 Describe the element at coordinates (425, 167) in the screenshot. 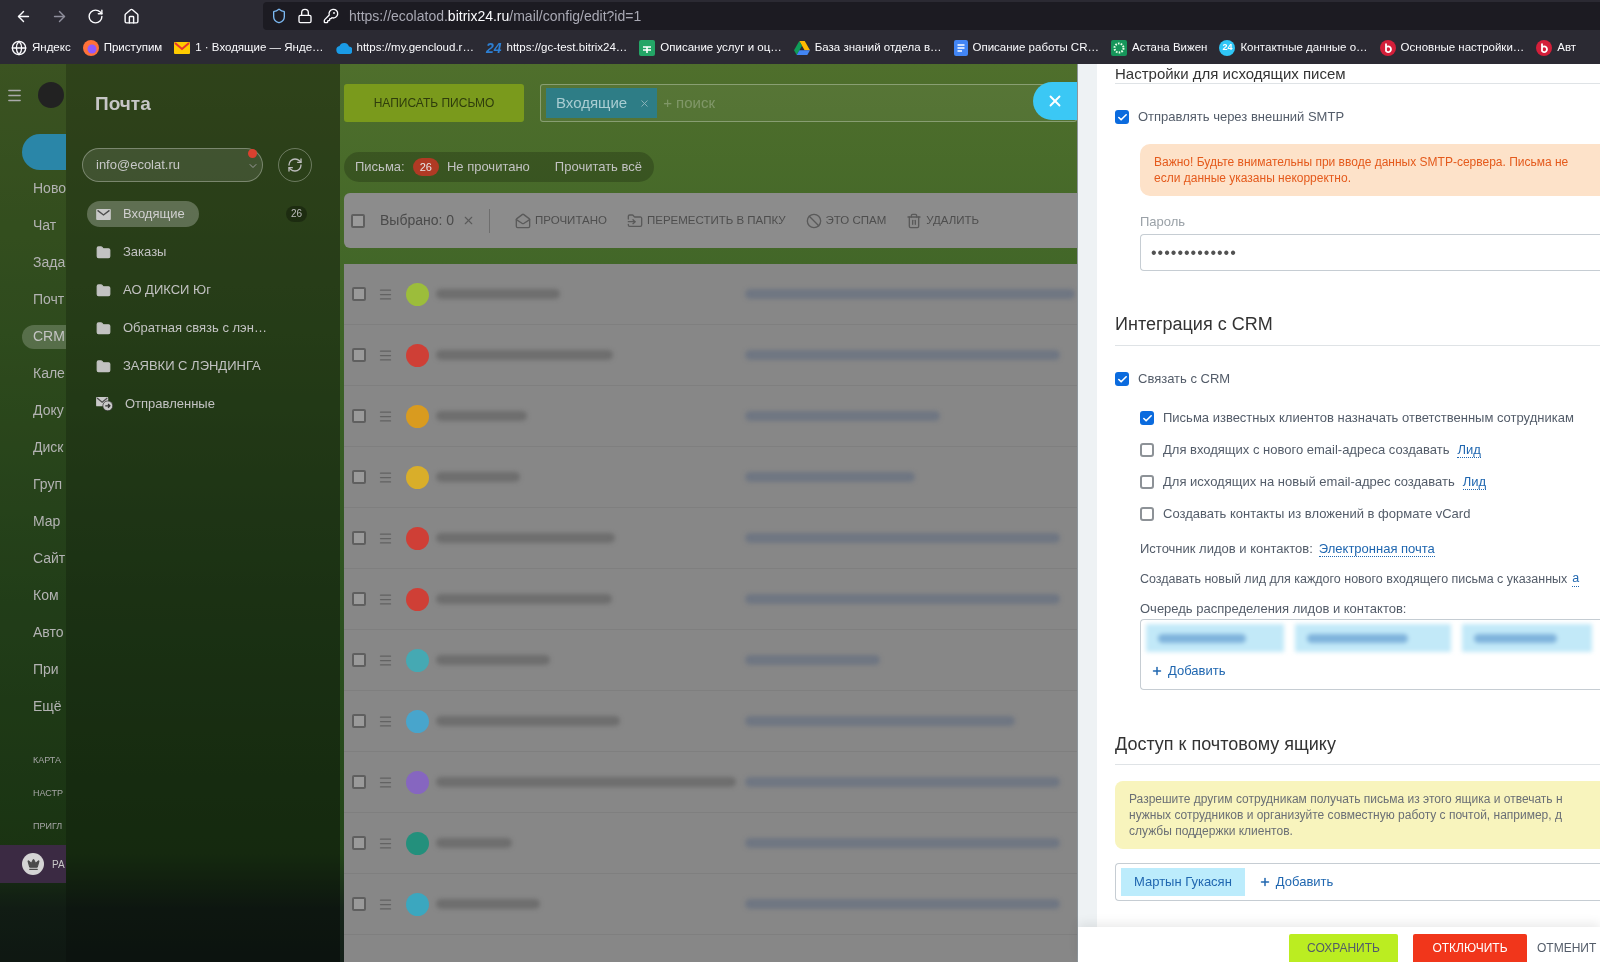

I see `unread-count-badge: 26` at that location.